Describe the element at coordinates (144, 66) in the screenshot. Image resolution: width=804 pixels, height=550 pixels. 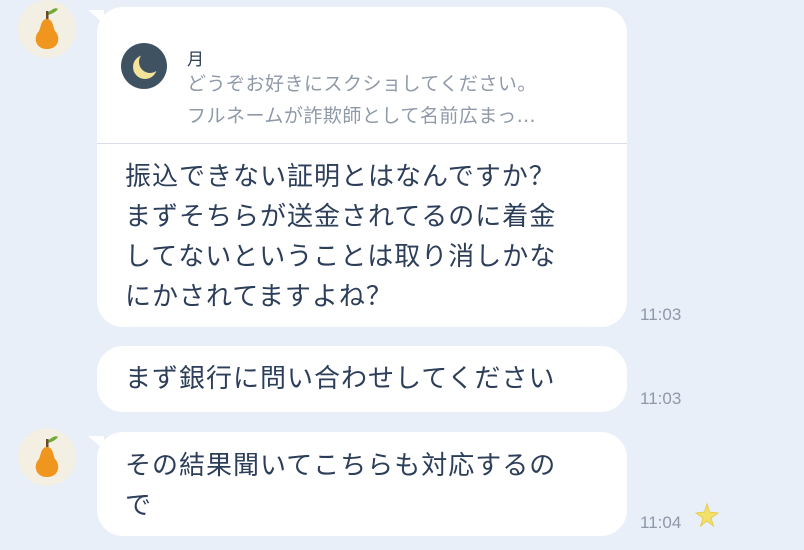
I see `moon-icon` at that location.